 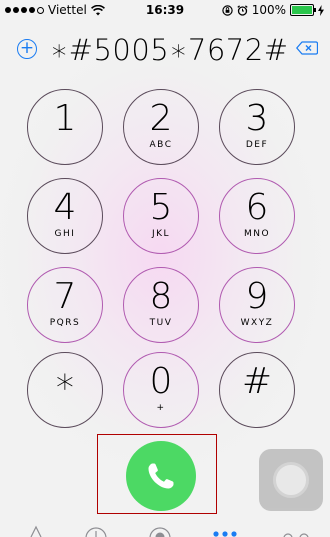 I want to click on key-hash: #, so click(x=257, y=390).